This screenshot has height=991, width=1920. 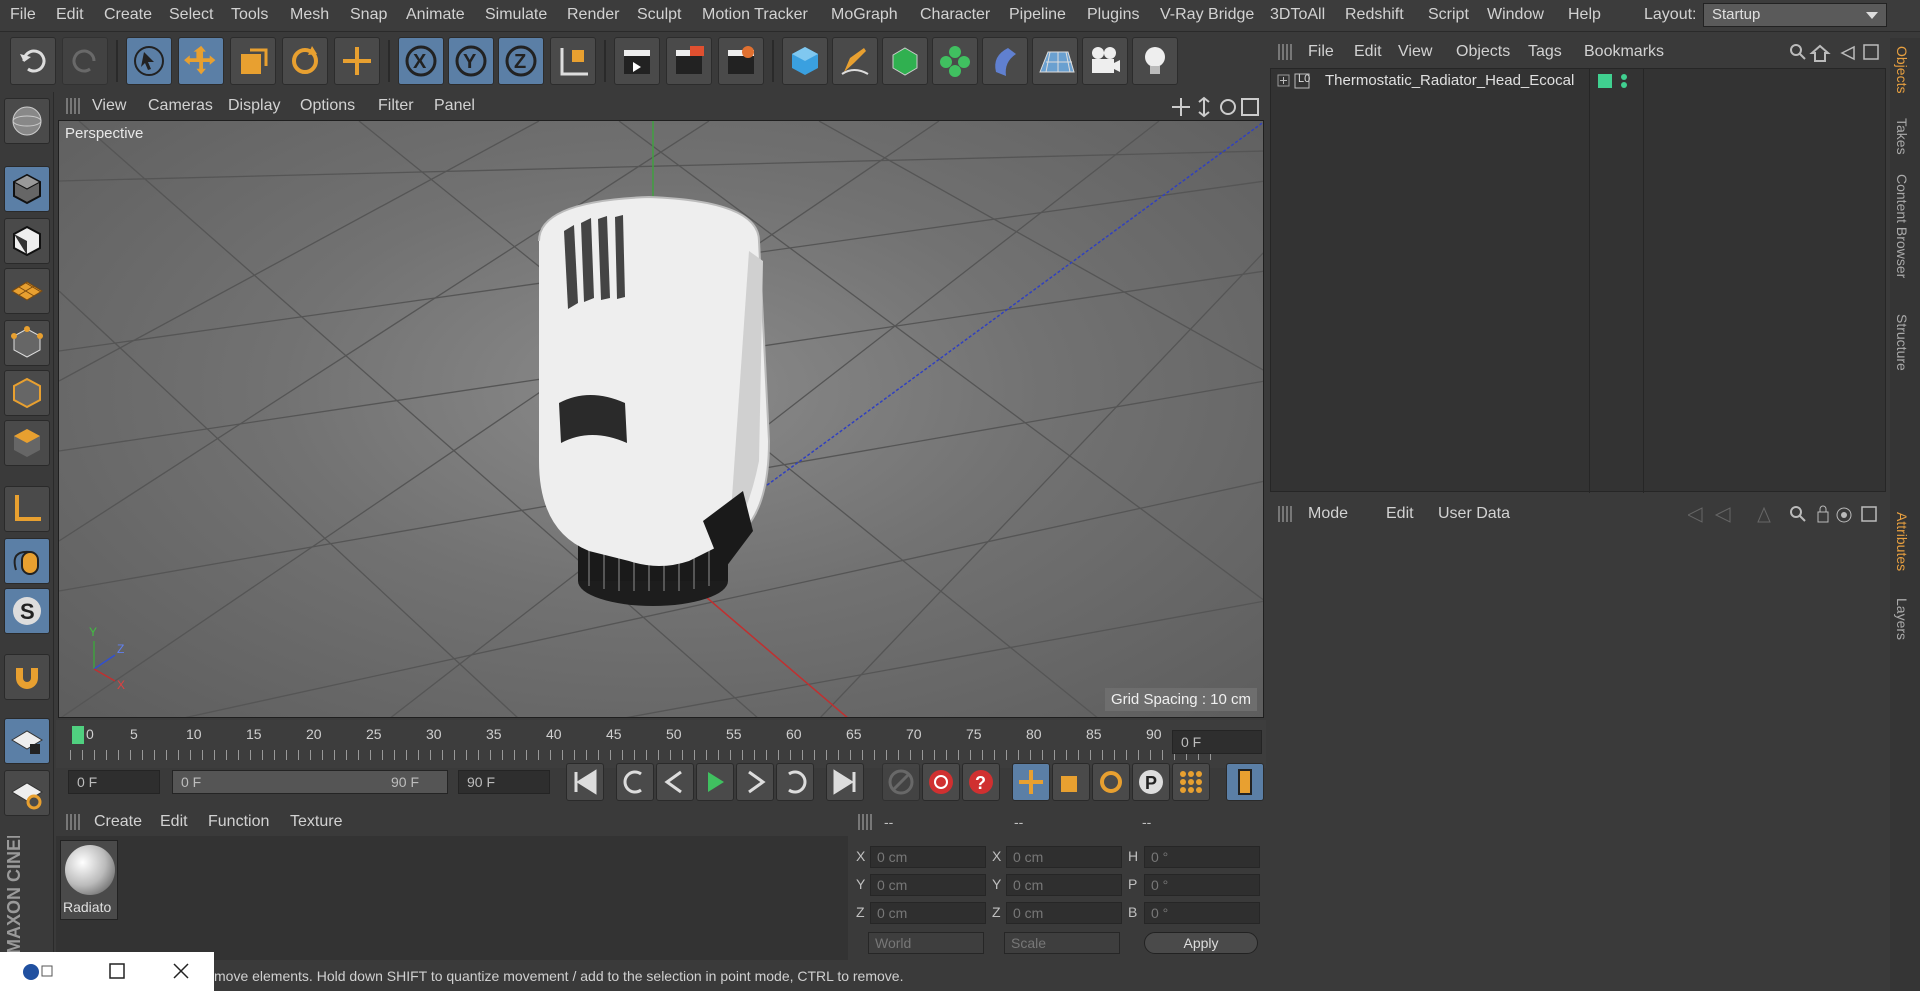 I want to click on workplane-lock-button, so click(x=27, y=793).